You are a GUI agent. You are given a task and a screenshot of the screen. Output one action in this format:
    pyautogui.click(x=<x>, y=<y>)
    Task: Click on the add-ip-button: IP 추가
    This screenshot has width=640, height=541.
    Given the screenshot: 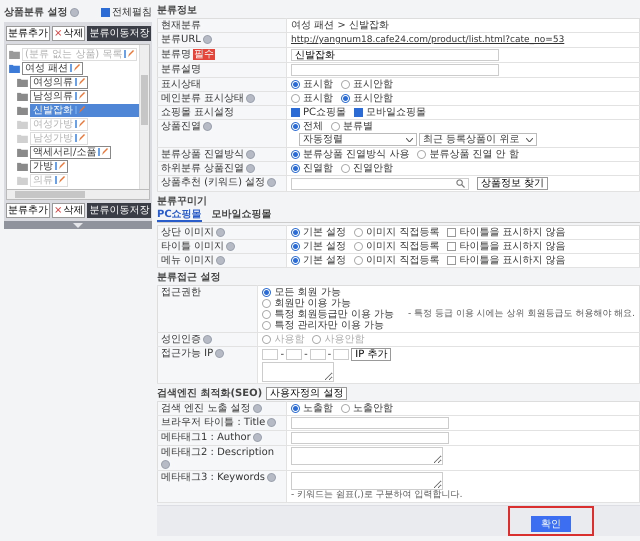 What is the action you would take?
    pyautogui.click(x=371, y=354)
    